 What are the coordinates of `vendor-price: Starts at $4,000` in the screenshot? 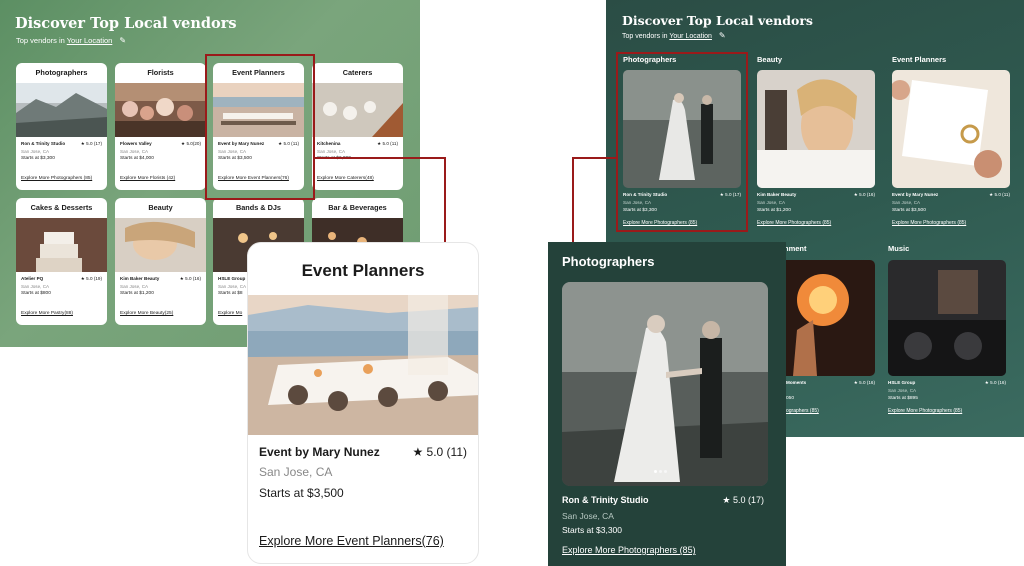 It's located at (137, 158).